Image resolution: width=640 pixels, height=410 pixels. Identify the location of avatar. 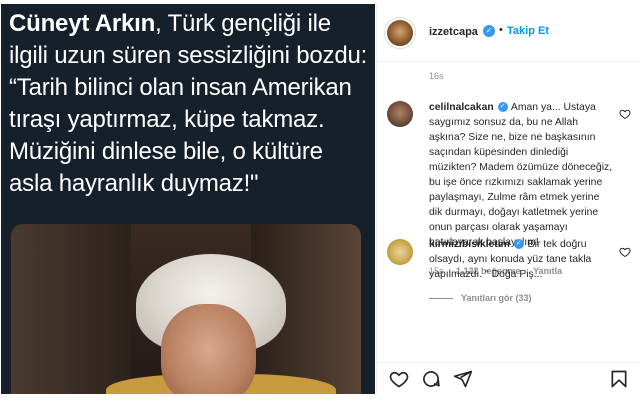
(400, 33).